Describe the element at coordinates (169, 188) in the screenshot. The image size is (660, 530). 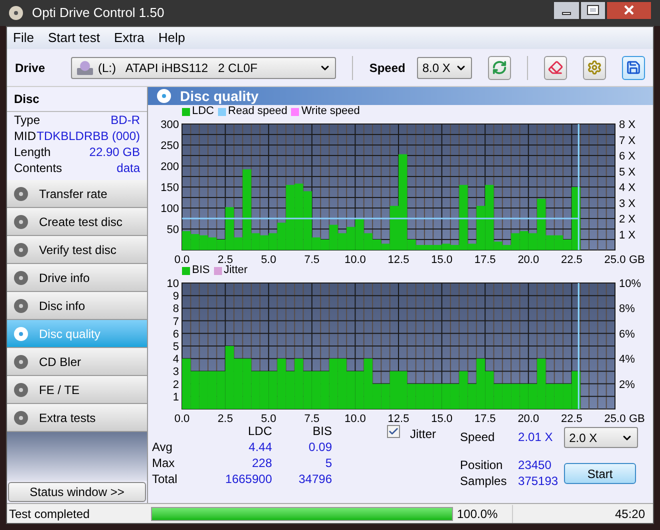
I see `axis-label: 150` at that location.